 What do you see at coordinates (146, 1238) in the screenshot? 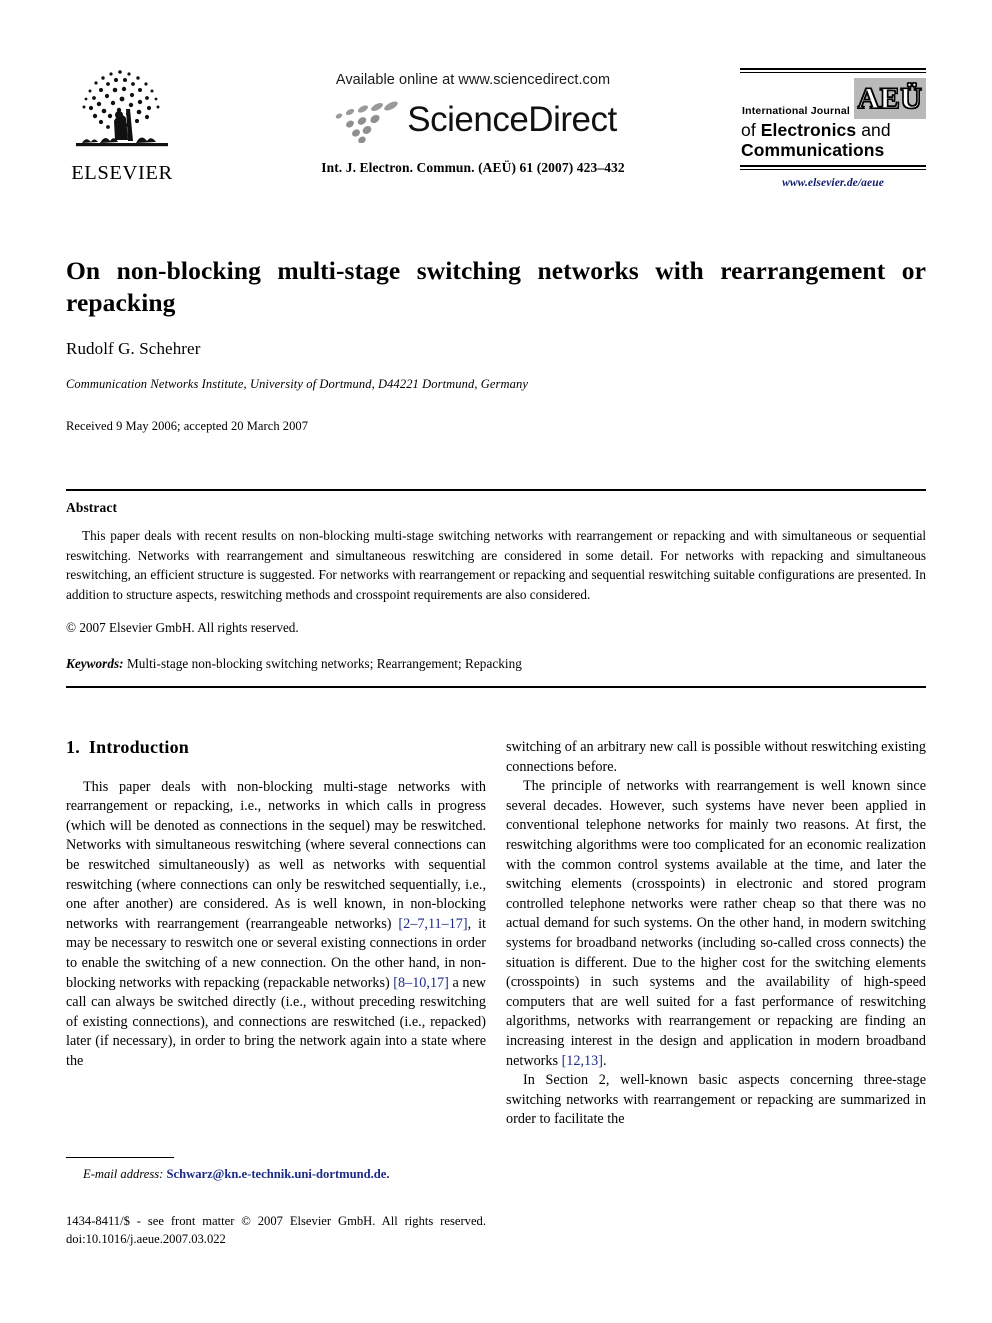
I see `doi-line: doi:10.1016/j.aeue.2007.03.022` at bounding box center [146, 1238].